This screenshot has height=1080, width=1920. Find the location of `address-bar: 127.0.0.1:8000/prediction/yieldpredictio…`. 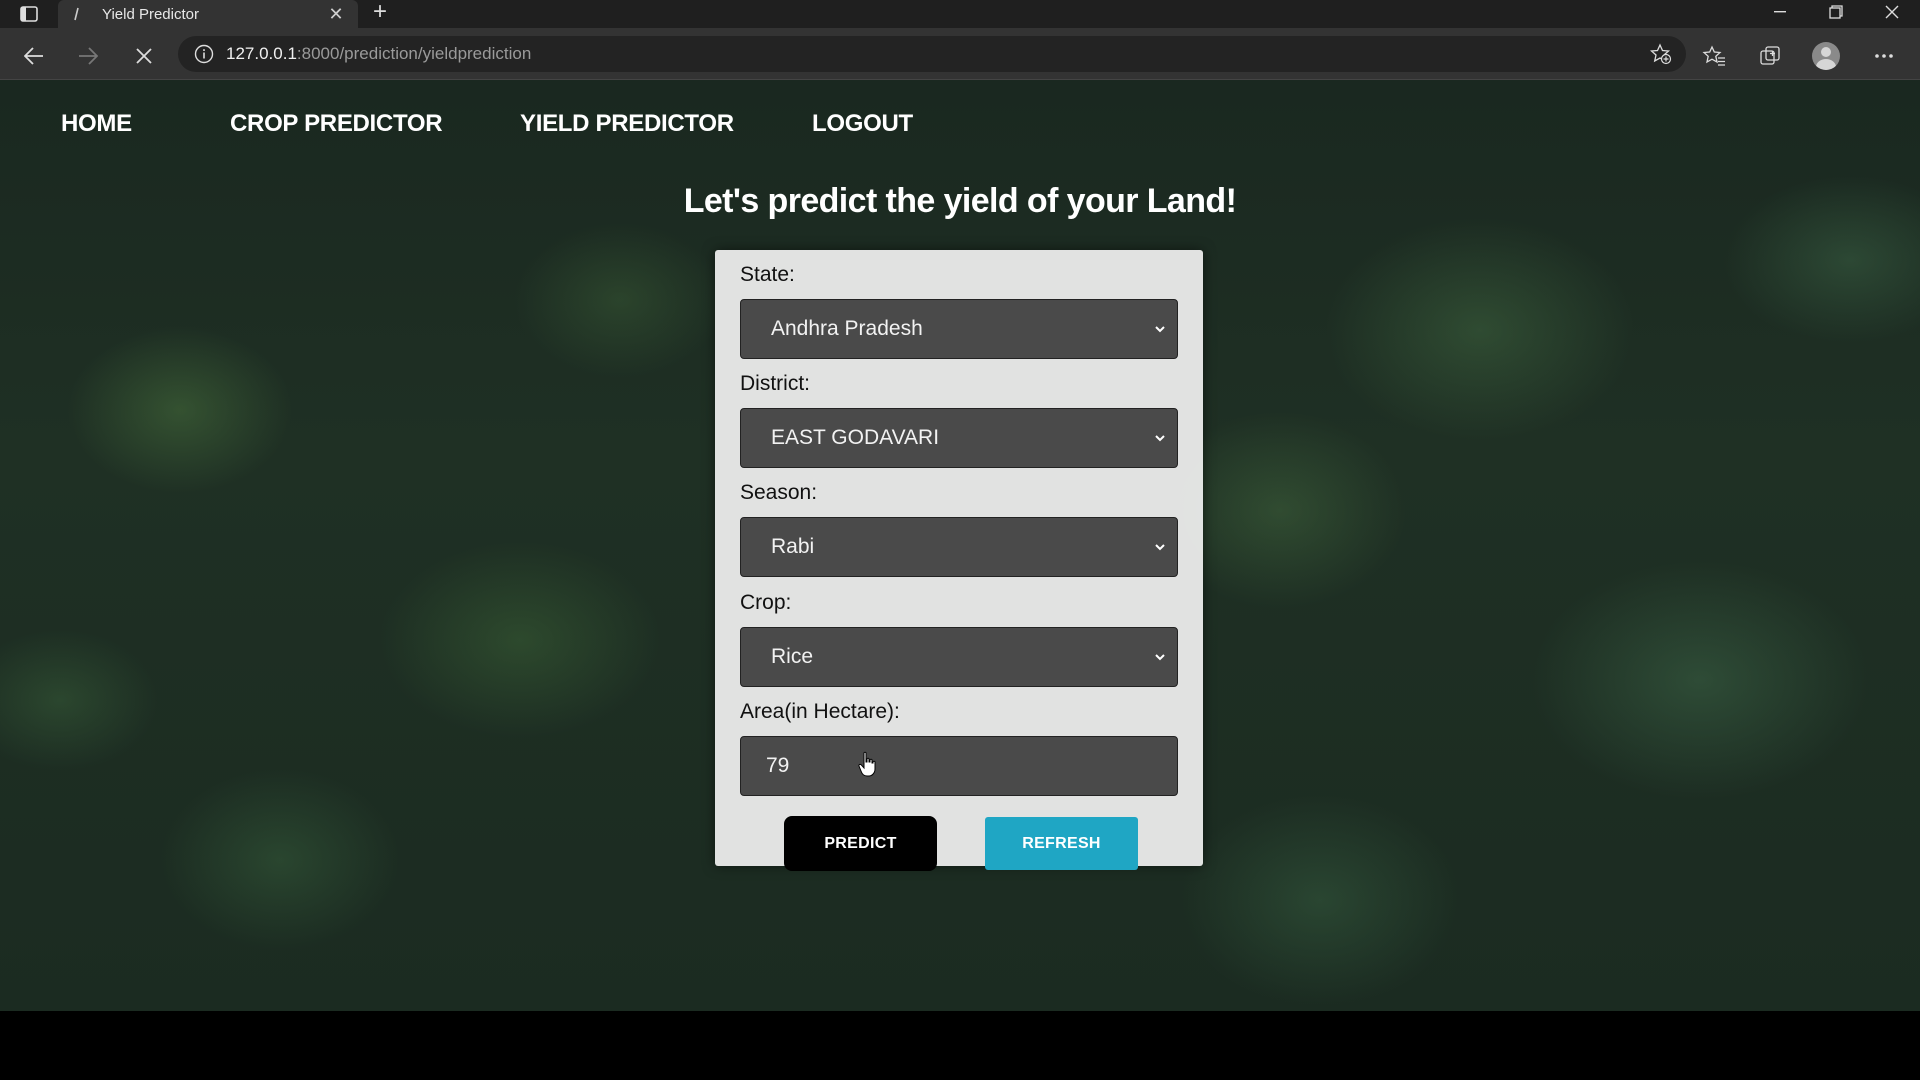

address-bar: 127.0.0.1:8000/prediction/yieldpredictio… is located at coordinates (932, 54).